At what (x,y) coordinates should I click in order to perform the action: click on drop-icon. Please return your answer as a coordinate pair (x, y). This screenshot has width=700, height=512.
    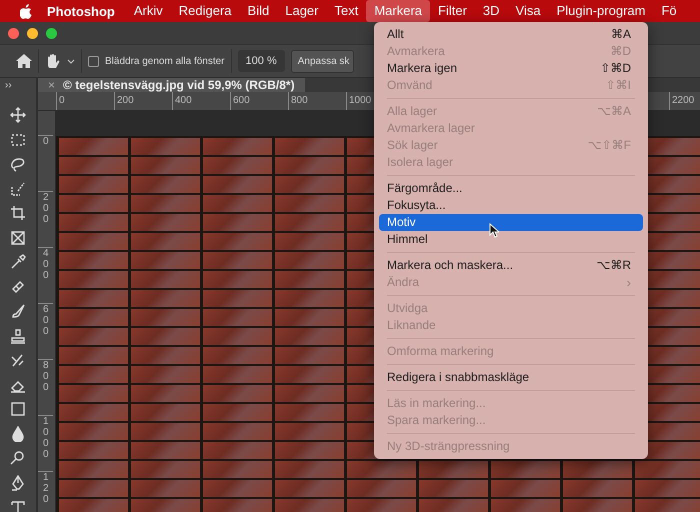
    Looking at the image, I should click on (18, 434).